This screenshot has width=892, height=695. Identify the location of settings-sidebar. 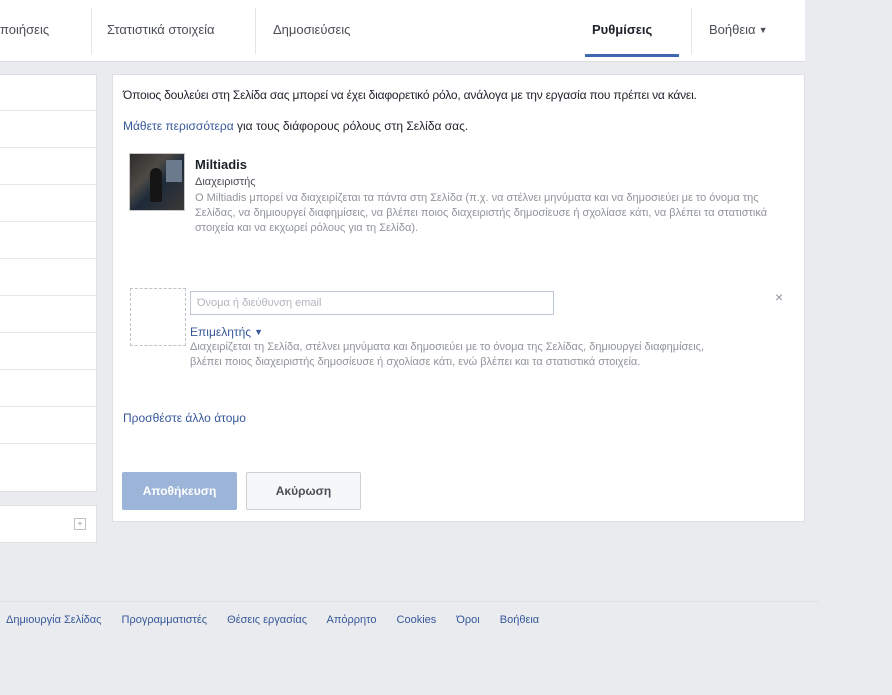
(48, 283).